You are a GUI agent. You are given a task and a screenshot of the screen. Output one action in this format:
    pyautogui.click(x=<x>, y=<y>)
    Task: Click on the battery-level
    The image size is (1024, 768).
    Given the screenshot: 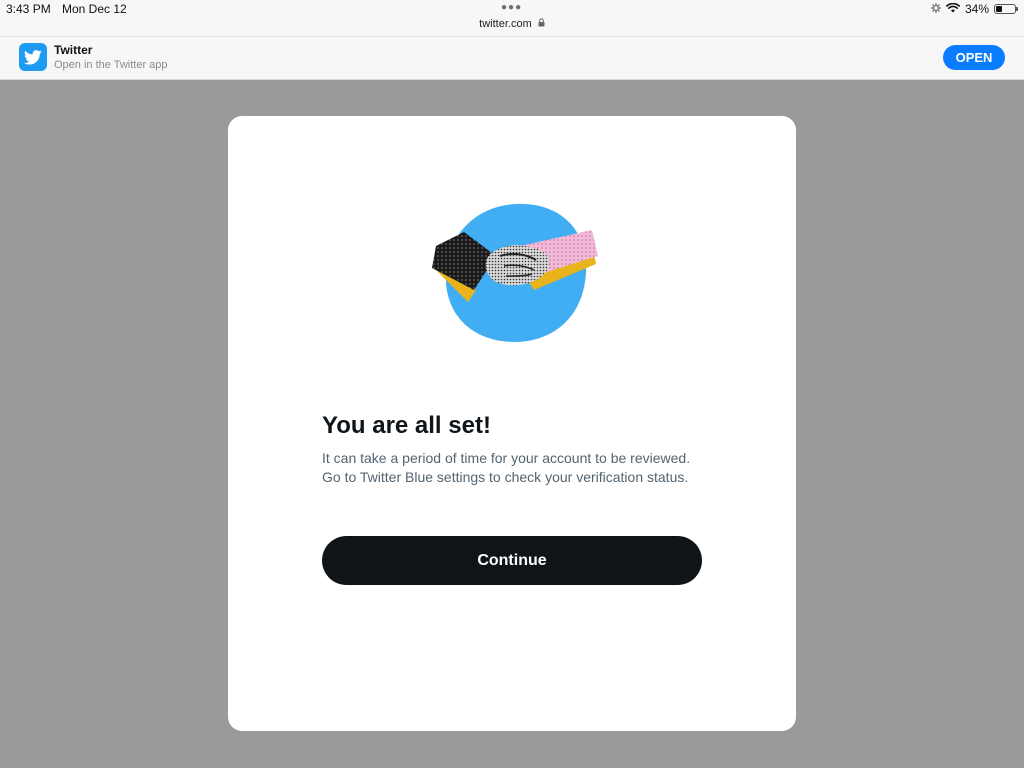 What is the action you would take?
    pyautogui.click(x=999, y=9)
    